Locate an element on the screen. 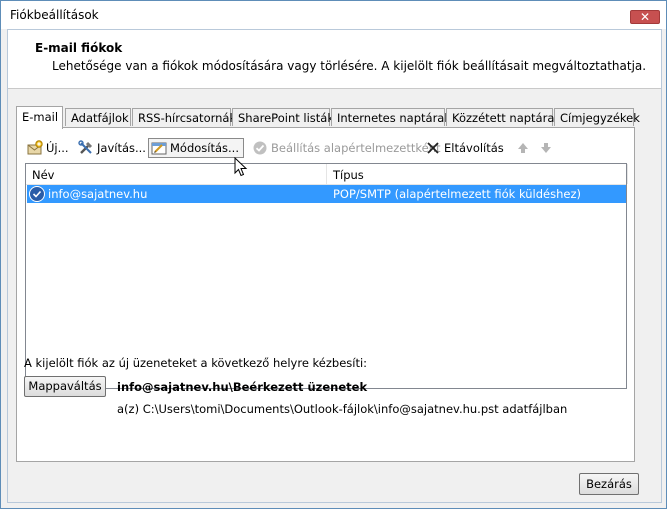  tab-data-files: Adatfájlok is located at coordinates (98, 117).